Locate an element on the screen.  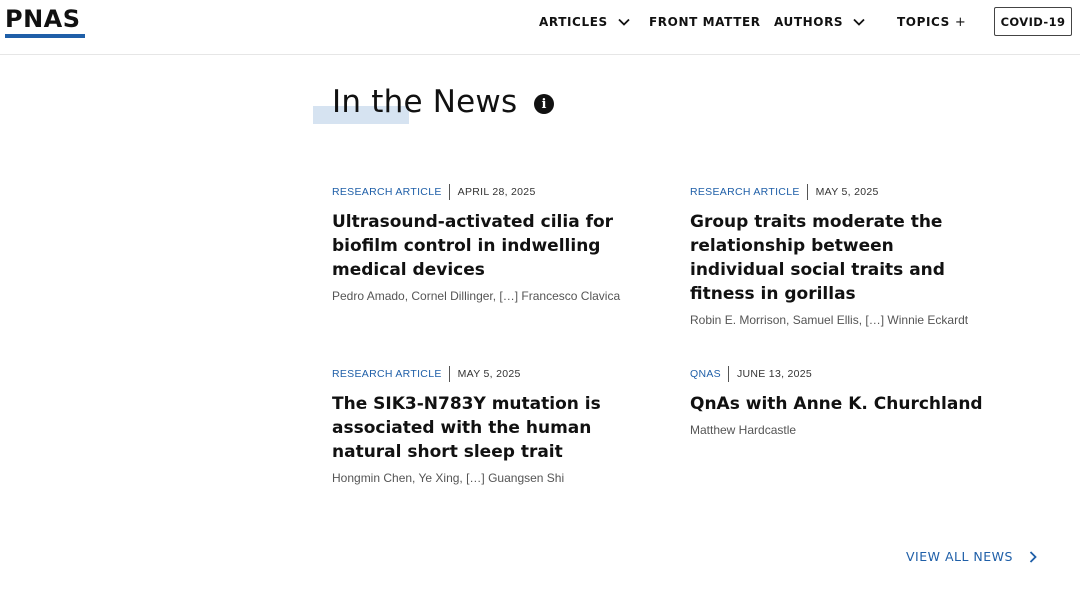
info-icon: i is located at coordinates (544, 104).